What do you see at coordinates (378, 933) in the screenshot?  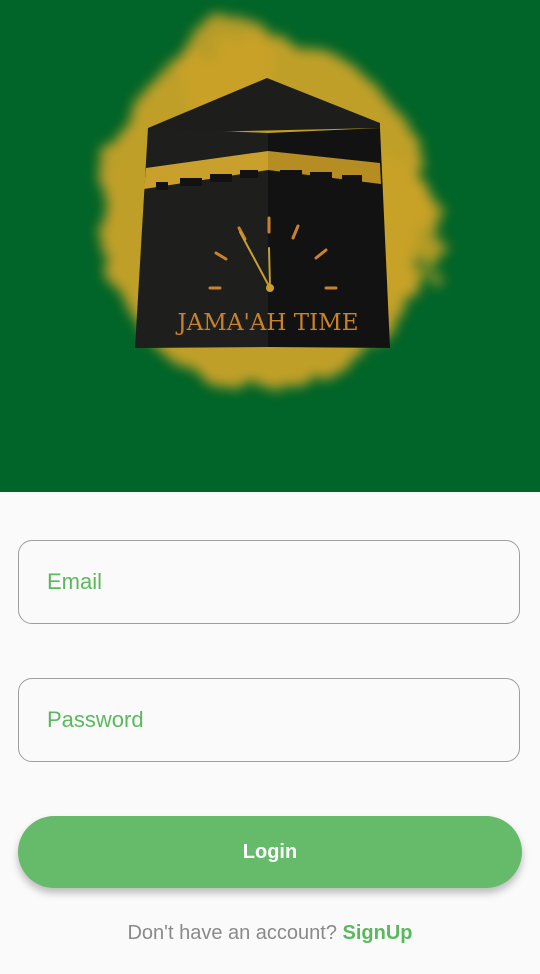 I see `signup-link: SignUp` at bounding box center [378, 933].